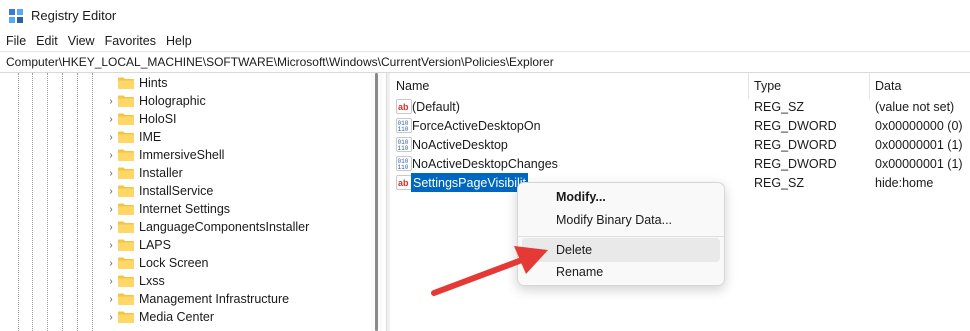 The height and width of the screenshot is (331, 970). Describe the element at coordinates (144, 173) in the screenshot. I see `tree-item: › Installer` at that location.